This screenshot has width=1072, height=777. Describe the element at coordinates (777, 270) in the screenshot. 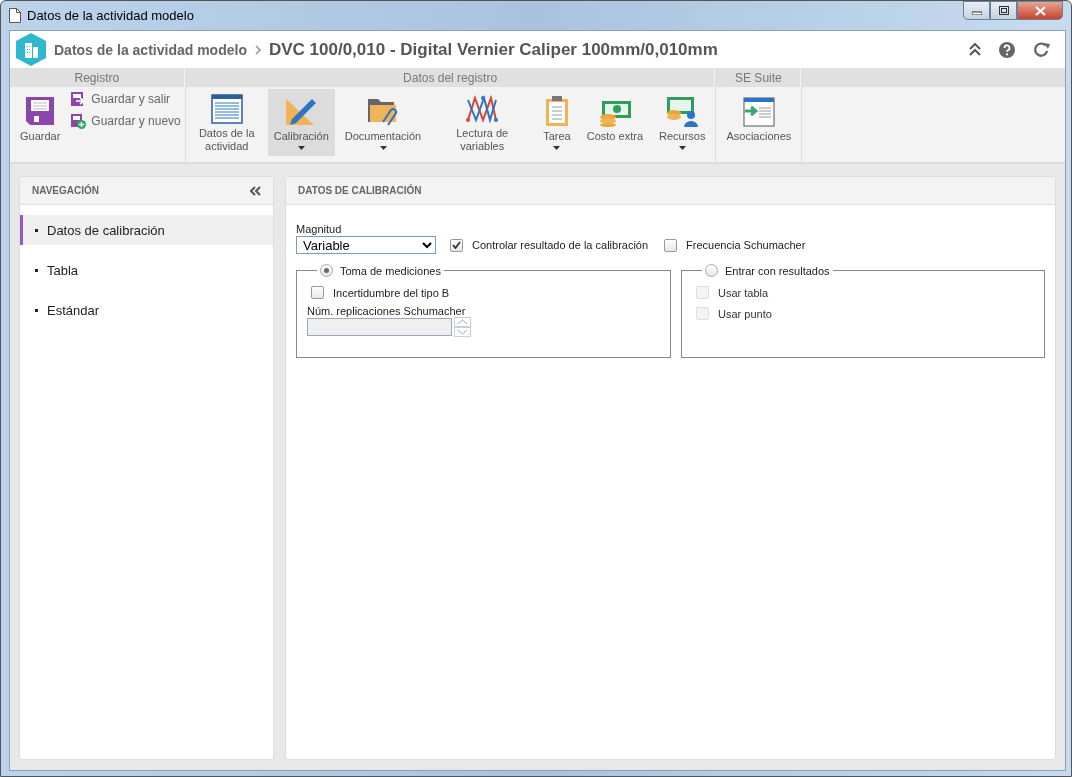

I see `radio-label: Entrar con resultados` at that location.